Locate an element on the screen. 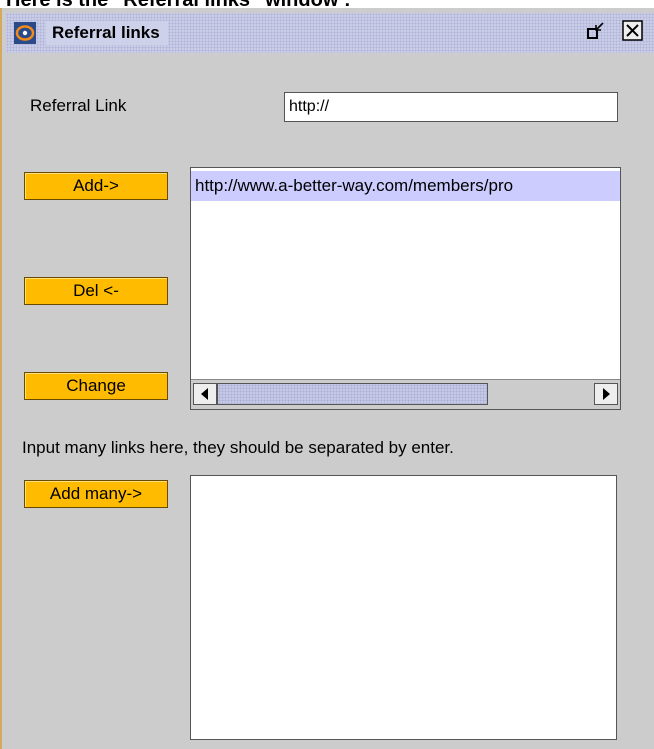 This screenshot has width=654, height=749. horizontal-scrollbar is located at coordinates (405, 394).